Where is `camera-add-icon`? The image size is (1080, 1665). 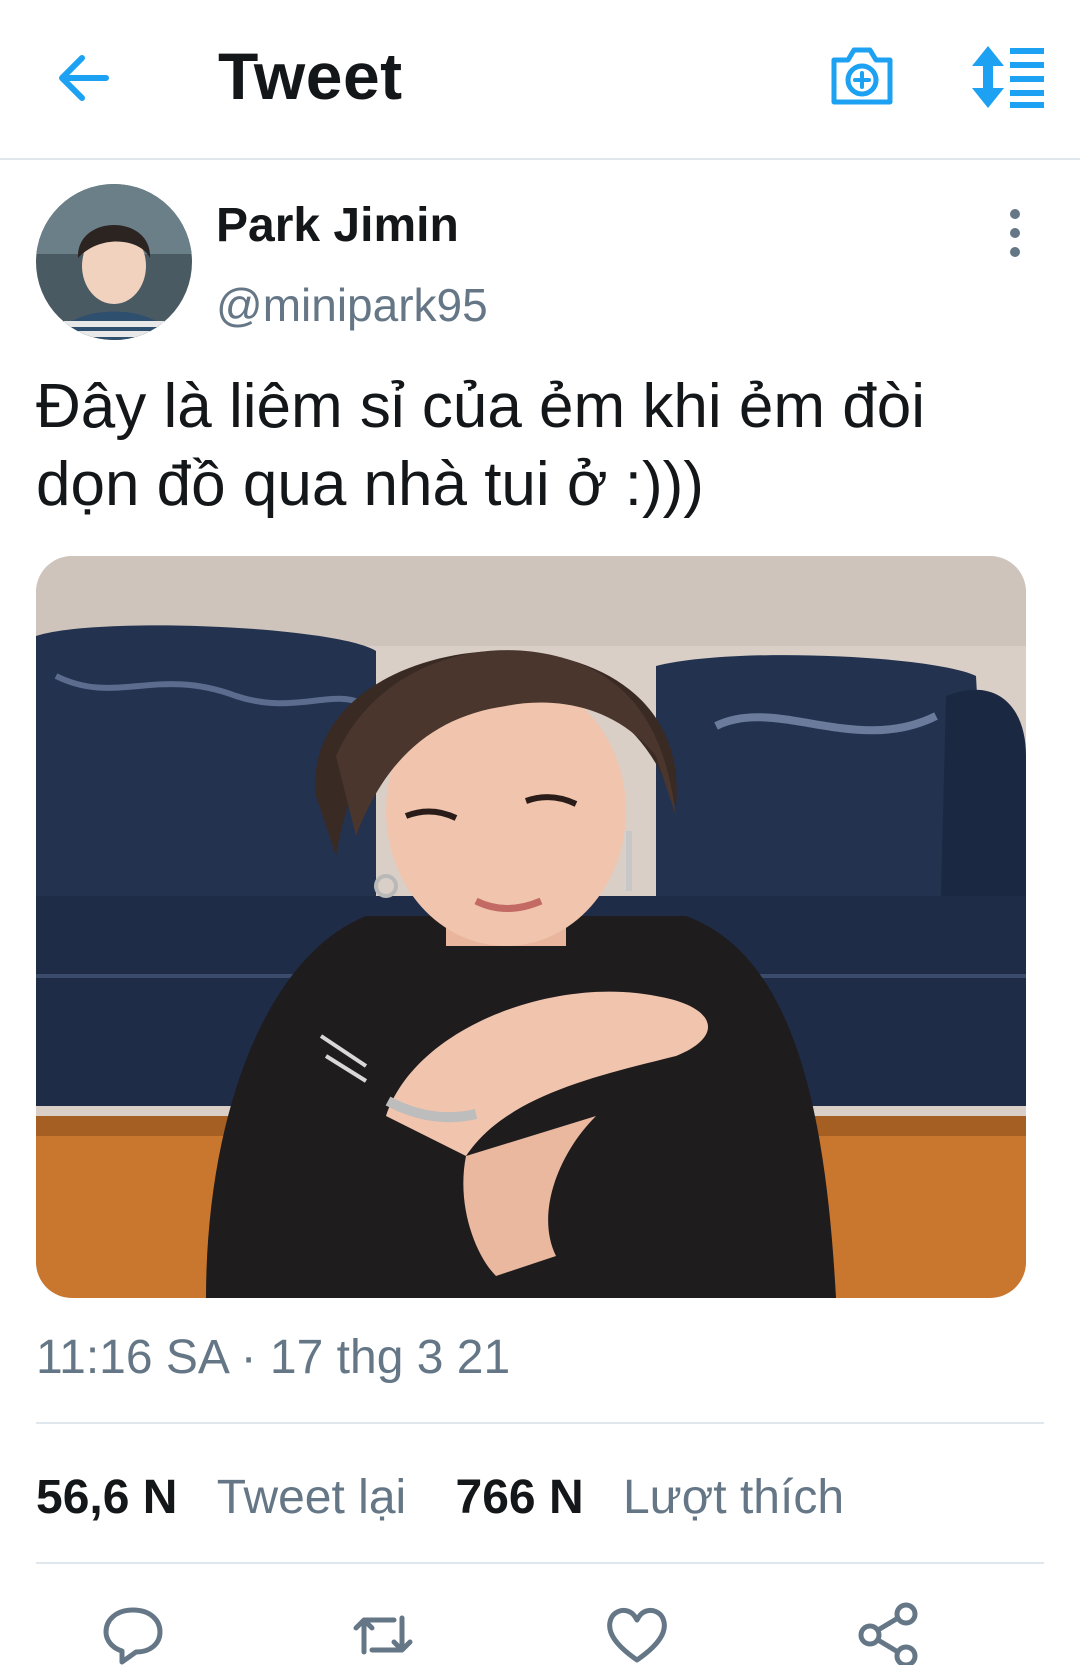 camera-add-icon is located at coordinates (862, 76).